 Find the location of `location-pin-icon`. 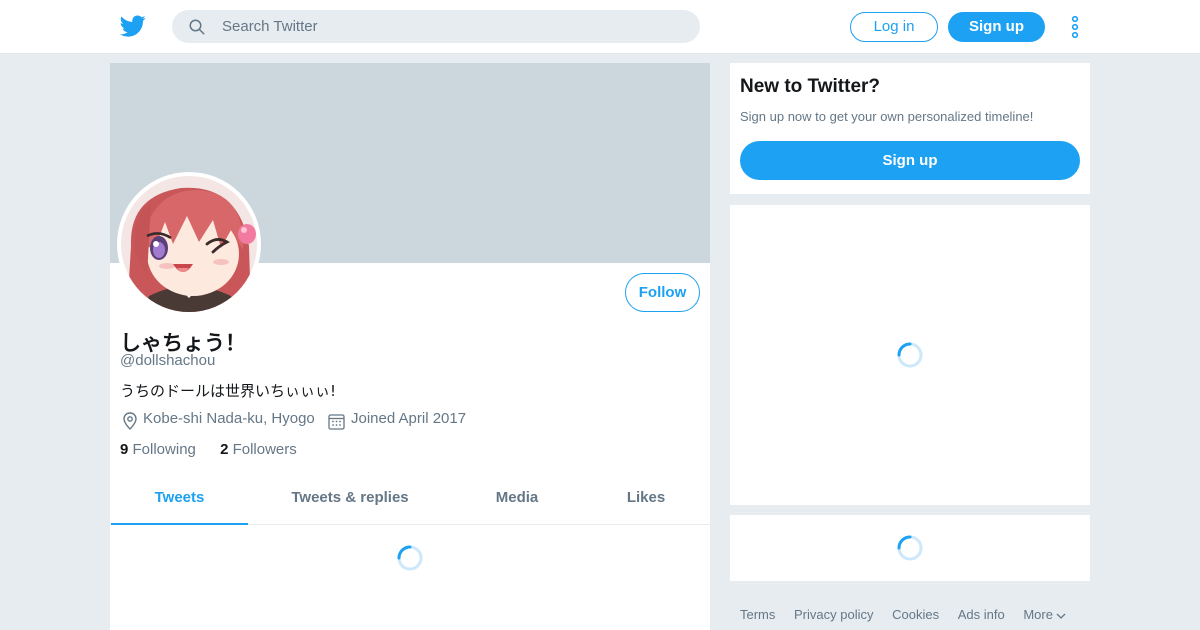

location-pin-icon is located at coordinates (130, 421).